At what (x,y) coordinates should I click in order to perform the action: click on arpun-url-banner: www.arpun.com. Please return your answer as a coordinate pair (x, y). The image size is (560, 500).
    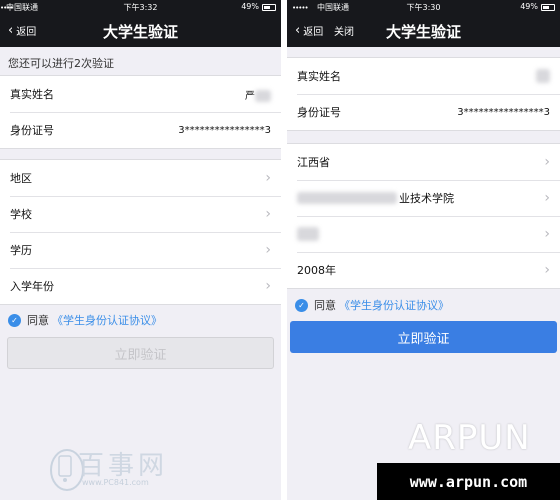
    Looking at the image, I should click on (468, 481).